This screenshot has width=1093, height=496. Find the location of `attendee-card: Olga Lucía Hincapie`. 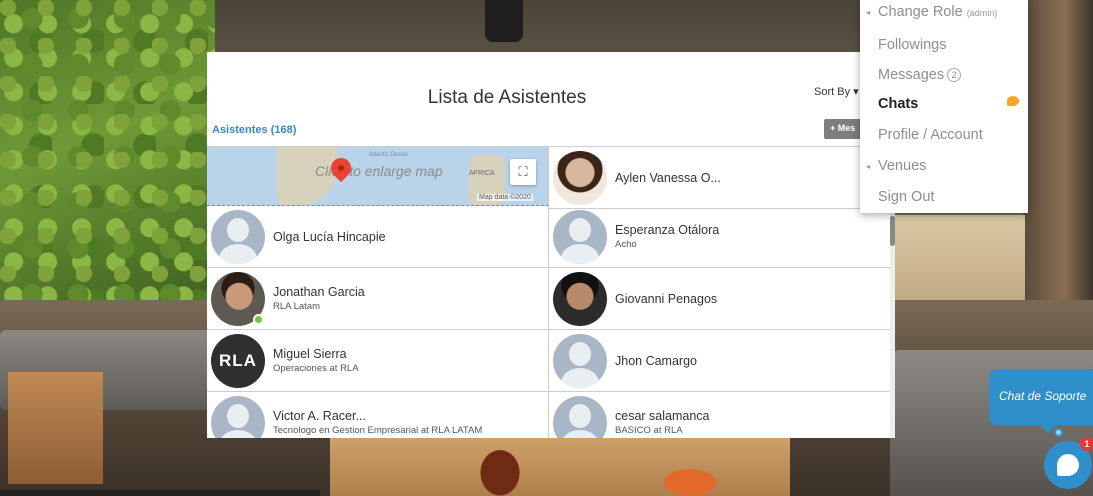

attendee-card: Olga Lucía Hincapie is located at coordinates (378, 237).